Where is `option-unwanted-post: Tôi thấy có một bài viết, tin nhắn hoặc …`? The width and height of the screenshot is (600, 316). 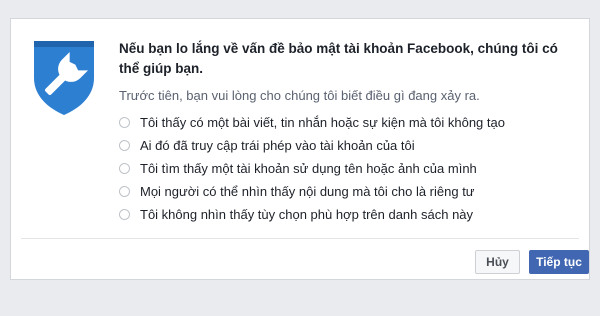 option-unwanted-post: Tôi thấy có một bài viết, tin nhắn hoặc … is located at coordinates (349, 122).